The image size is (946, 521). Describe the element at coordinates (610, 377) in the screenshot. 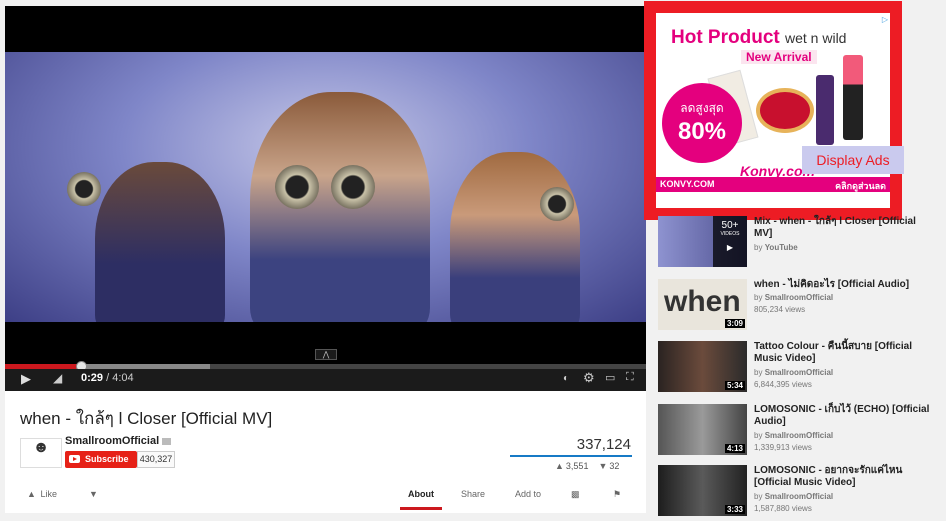

I see `theater-icon: ▭` at that location.